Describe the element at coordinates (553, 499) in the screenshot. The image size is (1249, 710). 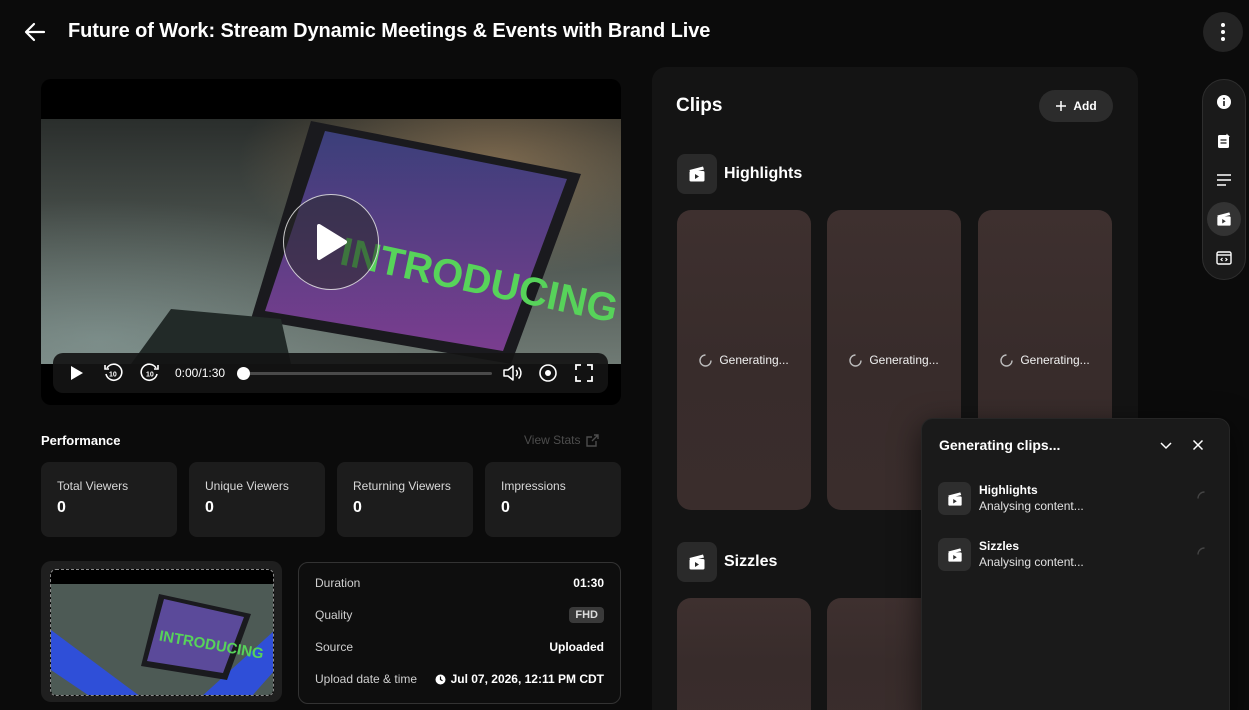
I see `stat-card-impressions: Impressions 0` at that location.